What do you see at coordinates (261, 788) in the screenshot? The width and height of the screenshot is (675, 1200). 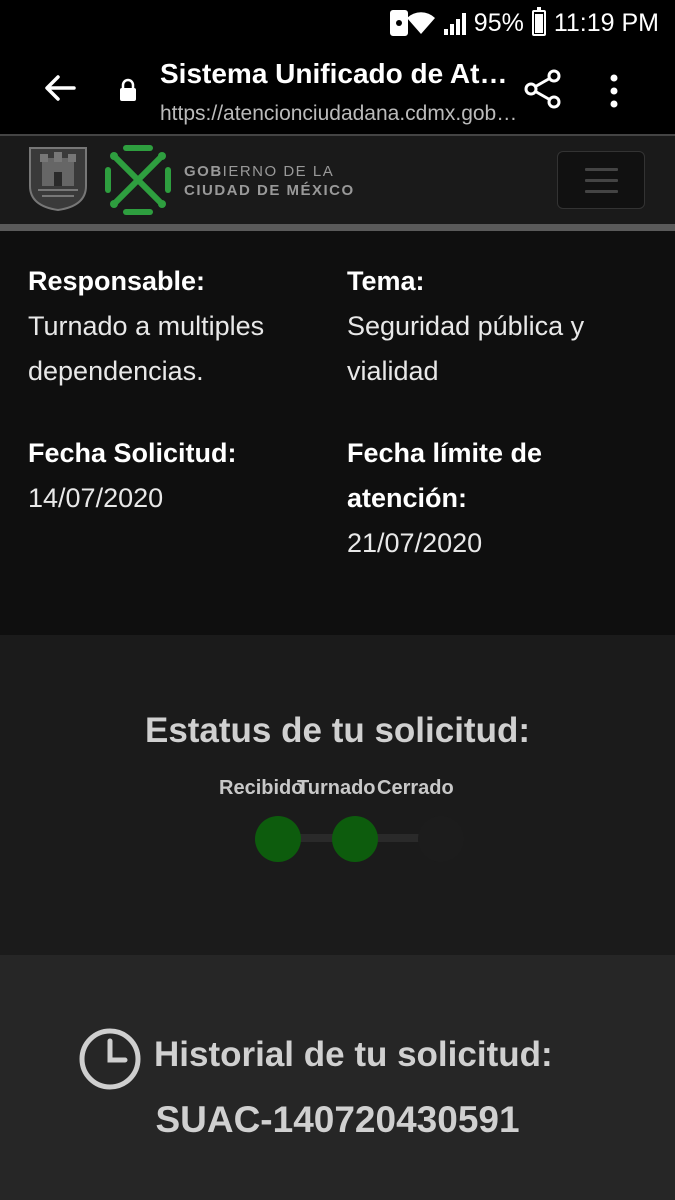 I see `step-label-recibido: Recibido` at bounding box center [261, 788].